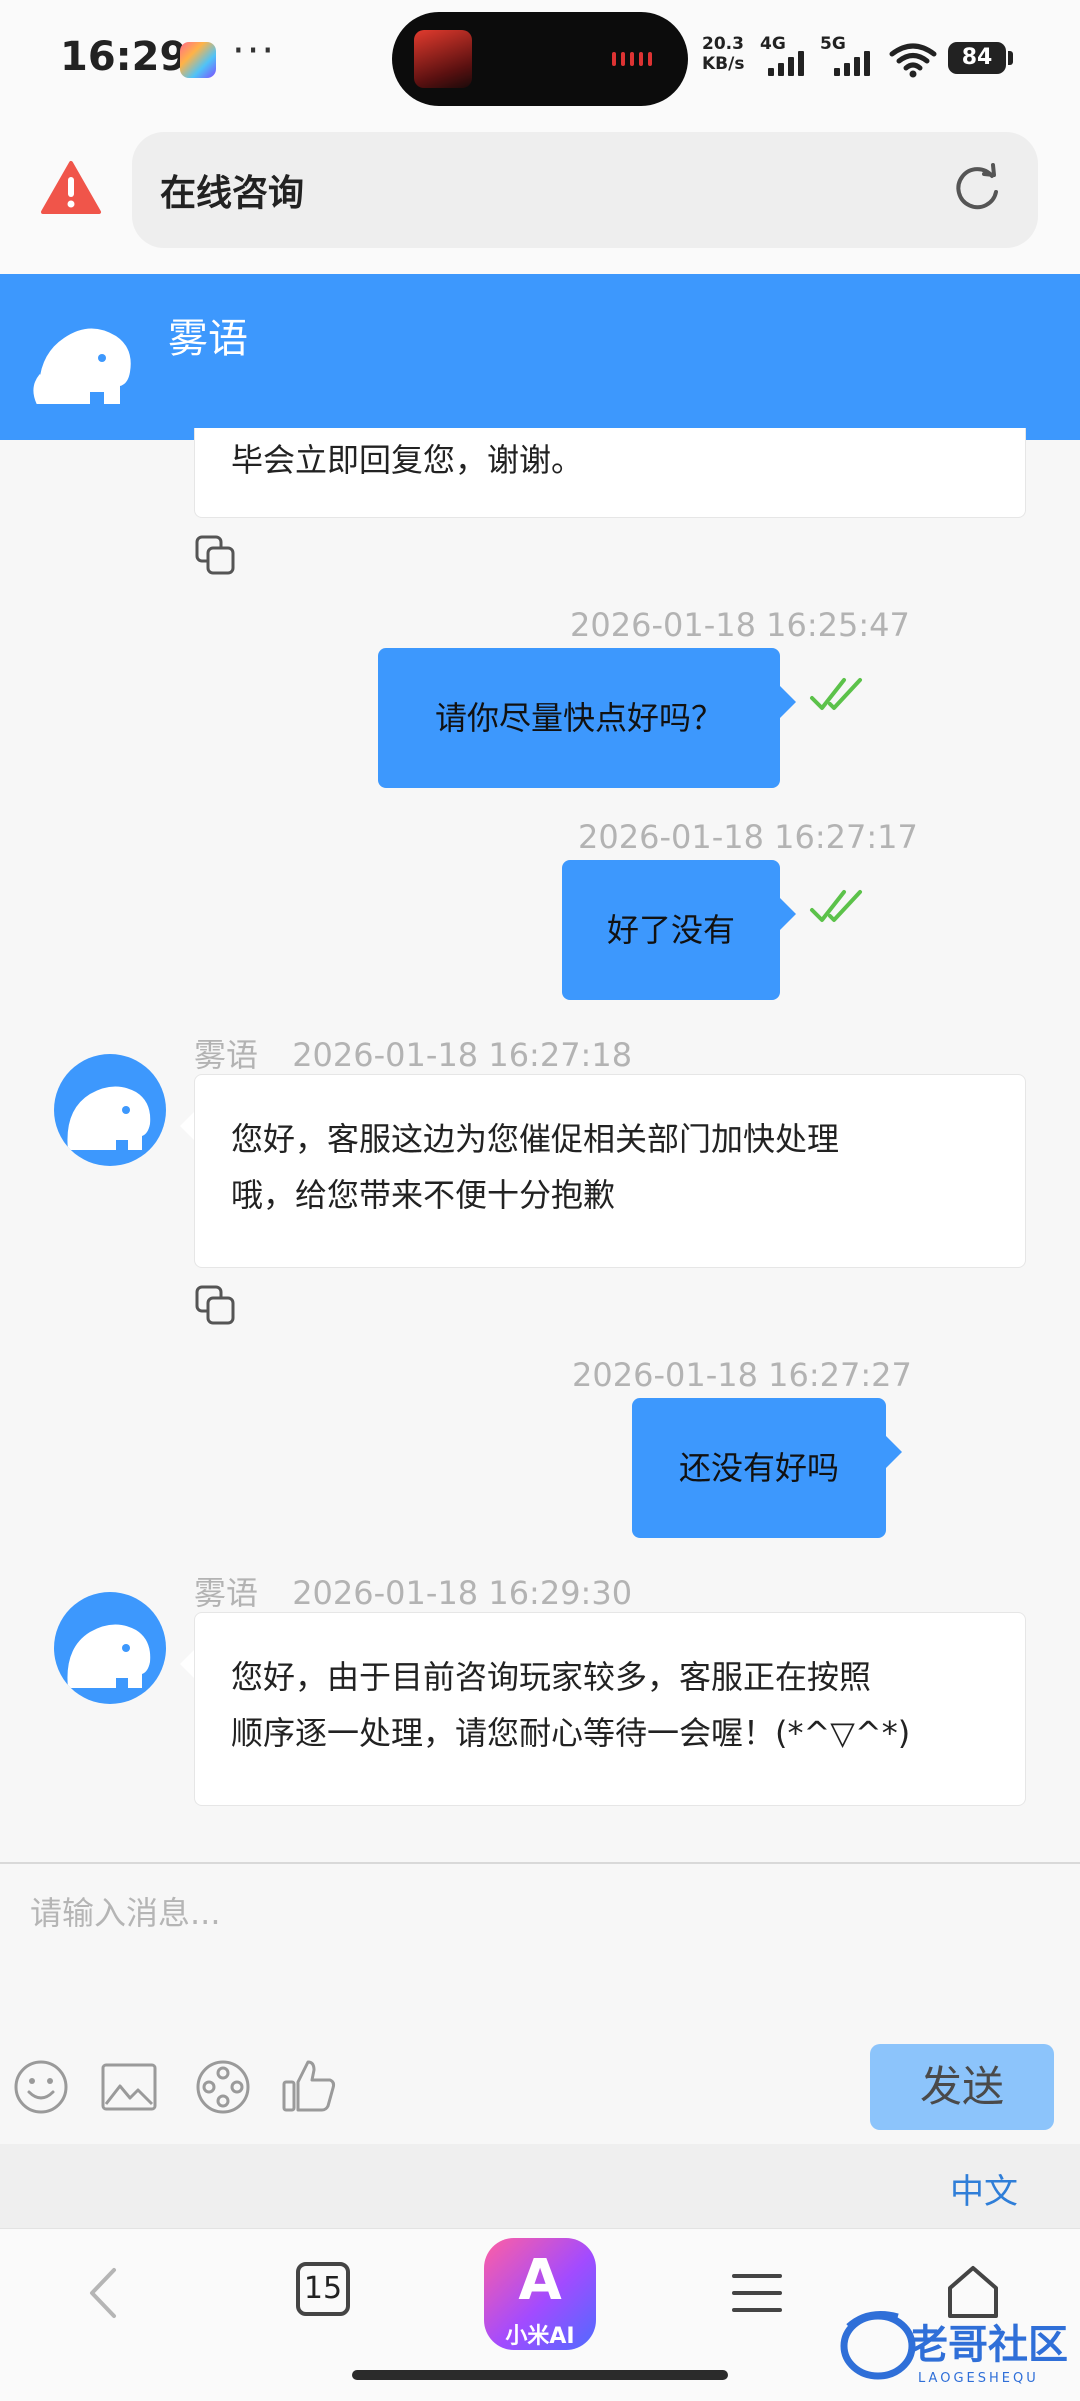 The image size is (1080, 2401). I want to click on game-thumbnail-icon, so click(443, 59).